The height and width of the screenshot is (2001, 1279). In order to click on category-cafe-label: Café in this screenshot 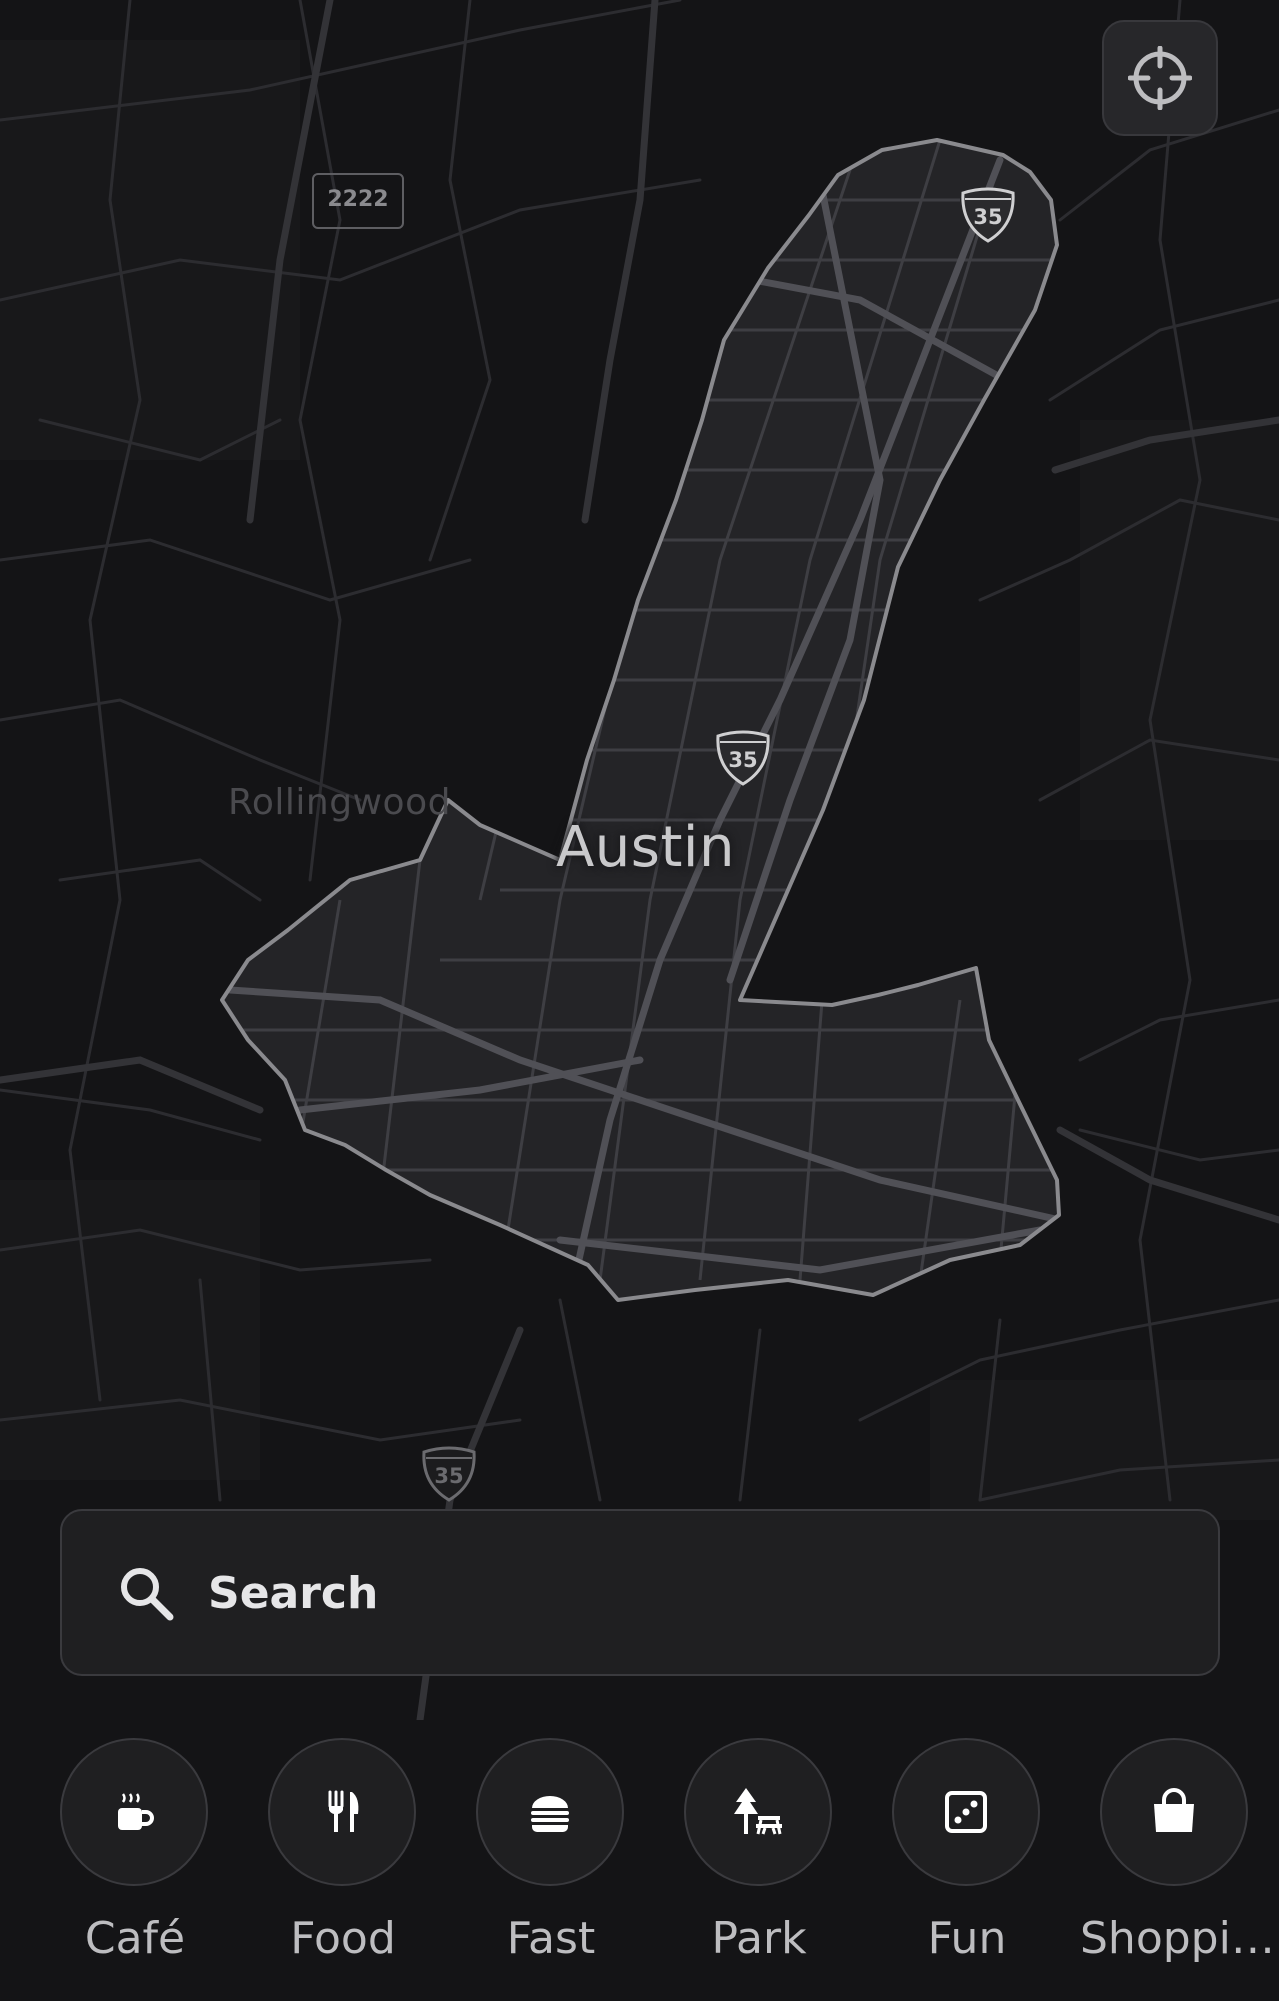, I will do `click(135, 1938)`.